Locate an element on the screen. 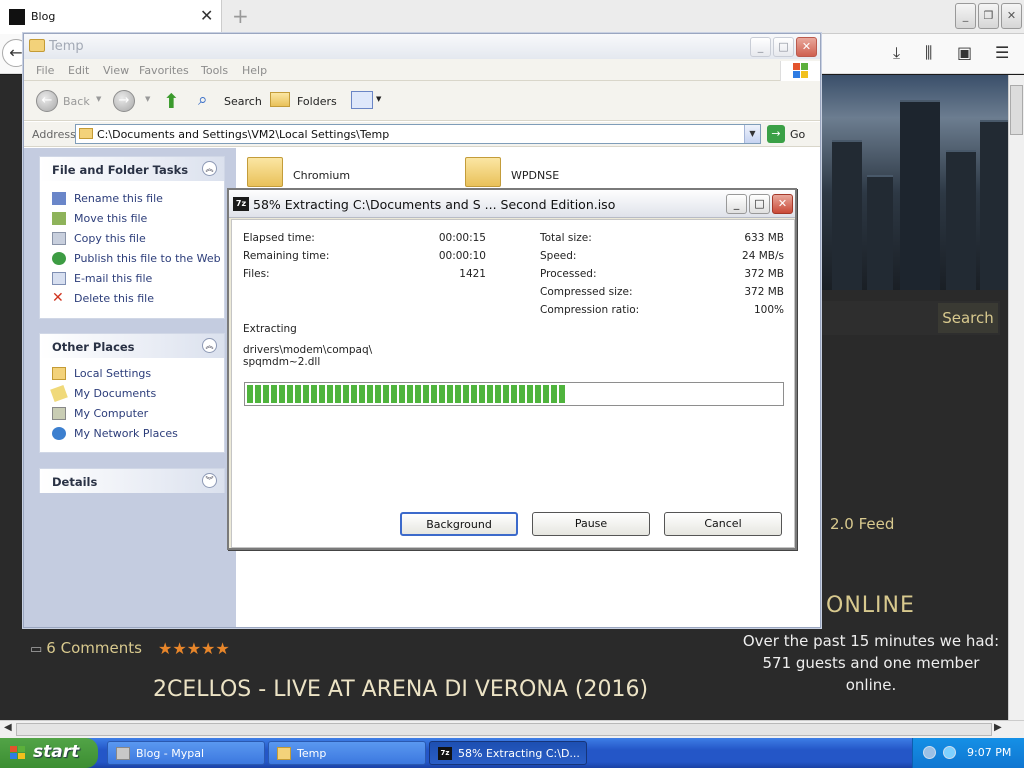 The height and width of the screenshot is (768, 1024). browser-app-icon is located at coordinates (123, 753).